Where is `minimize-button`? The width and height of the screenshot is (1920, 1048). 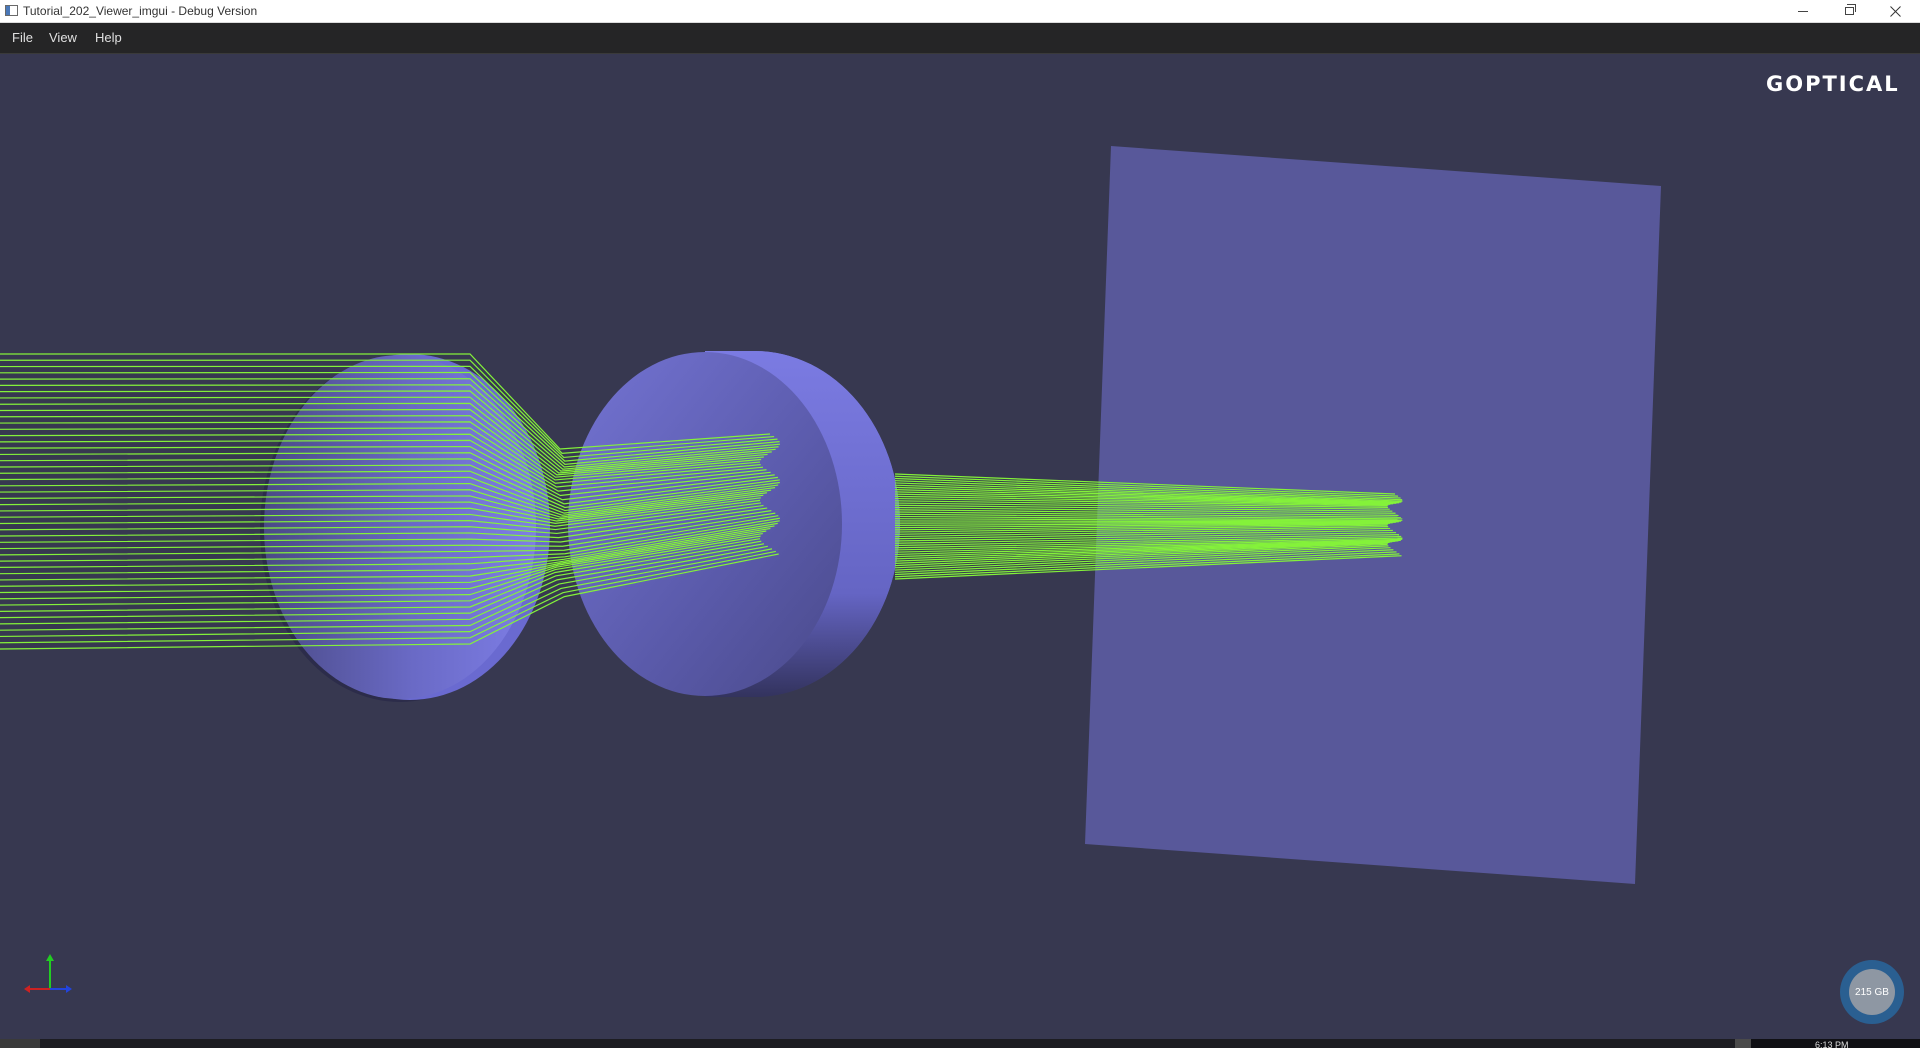 minimize-button is located at coordinates (1803, 11).